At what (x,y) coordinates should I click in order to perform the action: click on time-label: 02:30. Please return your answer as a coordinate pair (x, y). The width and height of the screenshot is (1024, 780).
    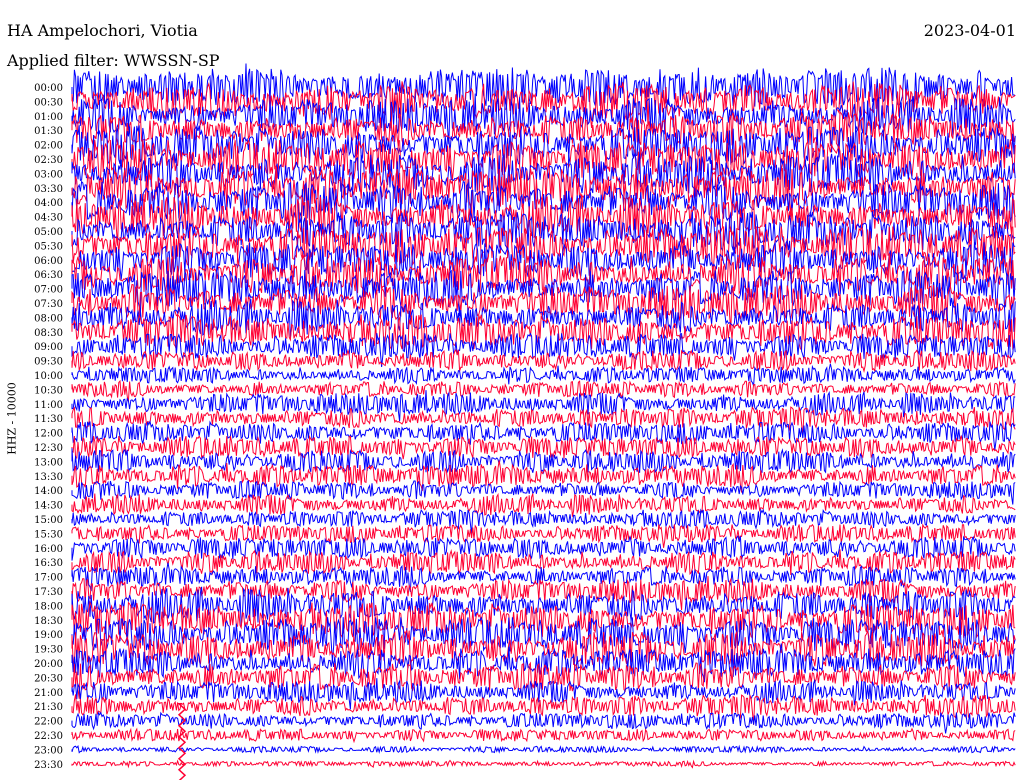
    Looking at the image, I should click on (48, 160).